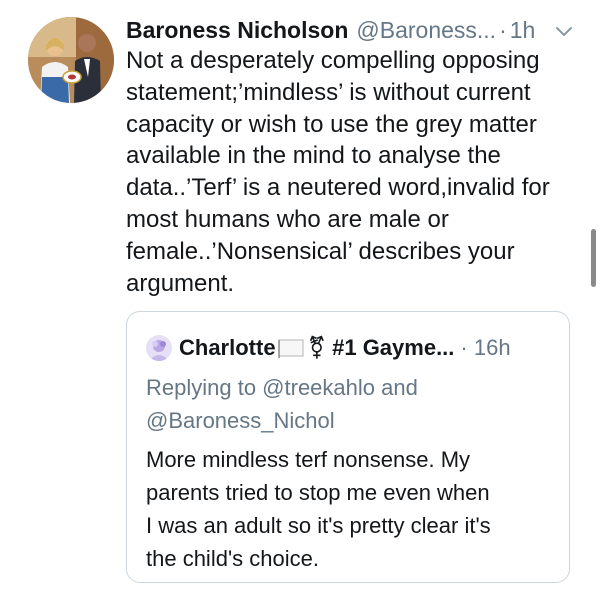 The image size is (600, 591). What do you see at coordinates (318, 525) in the screenshot?
I see `quoted-text-line: I was an adult so it's pretty clear it's` at bounding box center [318, 525].